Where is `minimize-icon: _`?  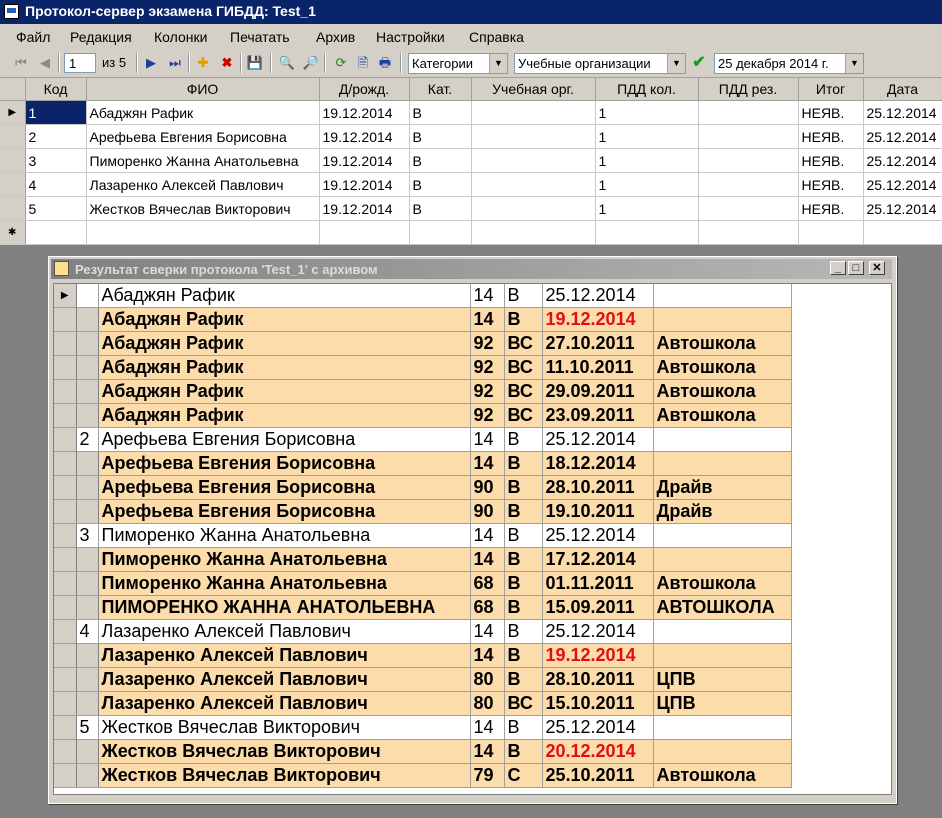 minimize-icon: _ is located at coordinates (838, 268).